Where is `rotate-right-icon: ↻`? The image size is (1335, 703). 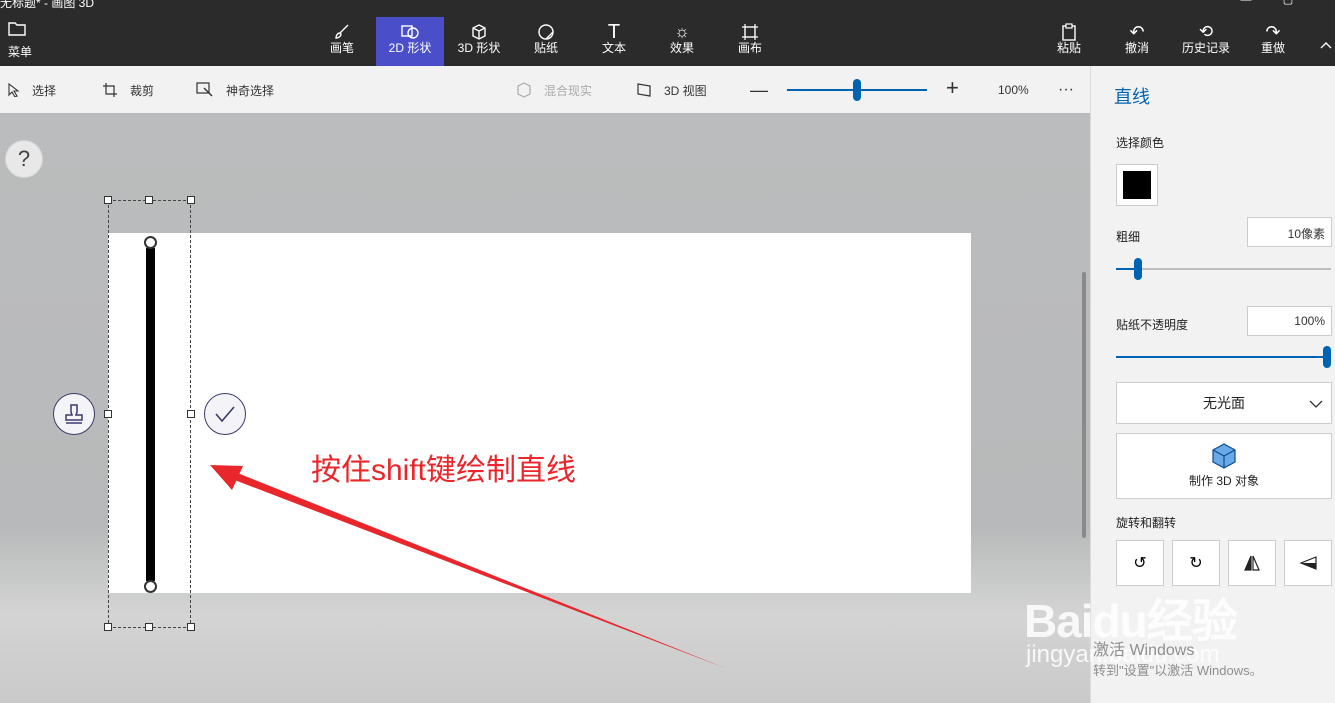 rotate-right-icon: ↻ is located at coordinates (1196, 563).